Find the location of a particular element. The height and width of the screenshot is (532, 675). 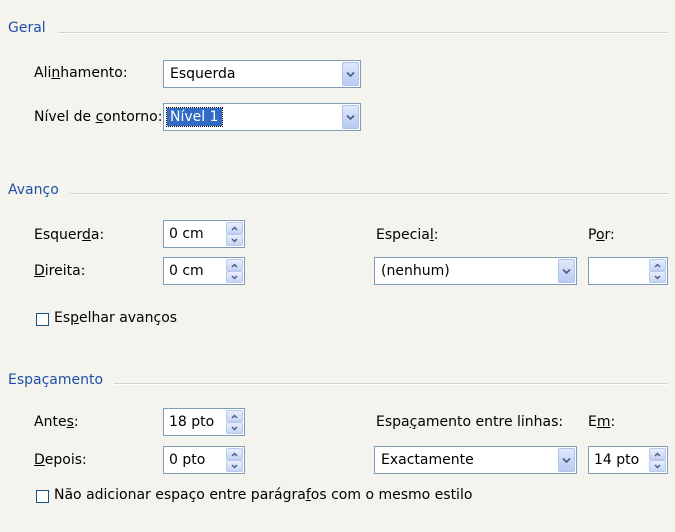

esquerda-label: Esquerda: is located at coordinates (69, 235).